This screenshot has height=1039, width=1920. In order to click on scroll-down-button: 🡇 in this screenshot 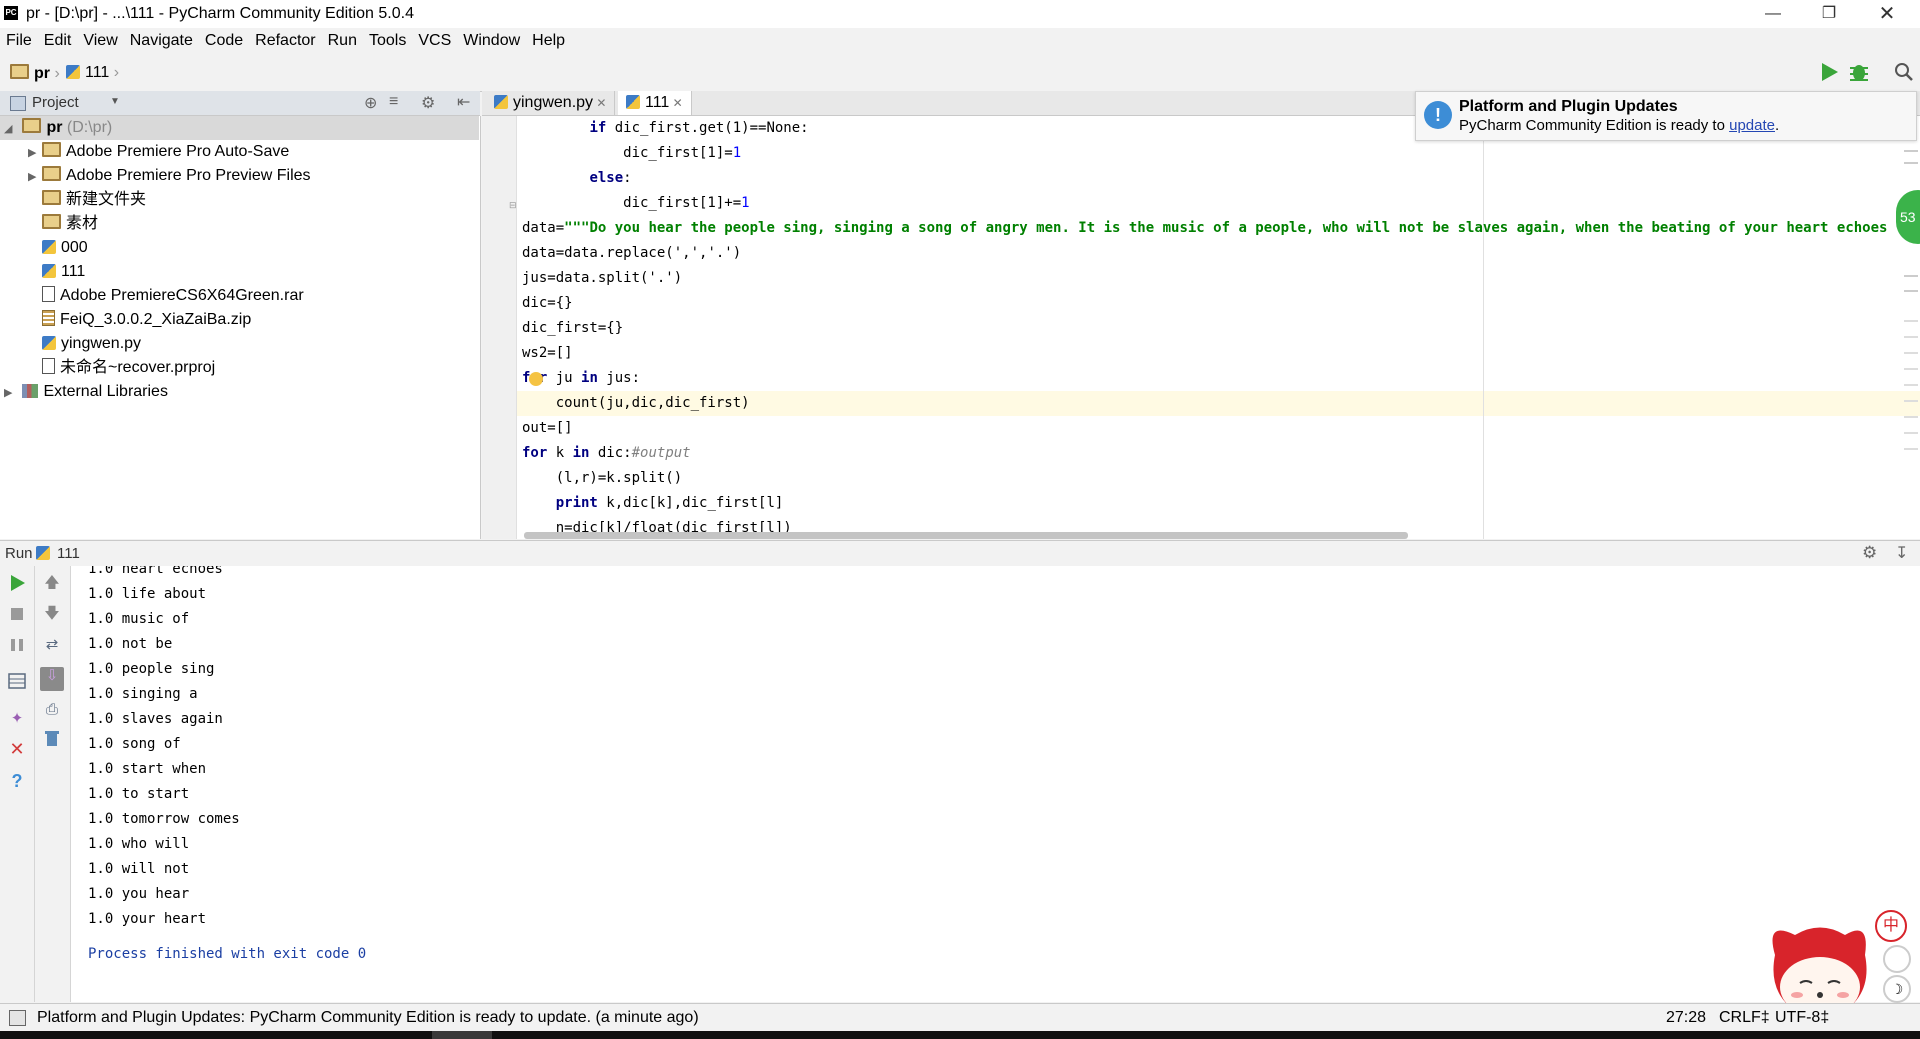, I will do `click(52, 614)`.